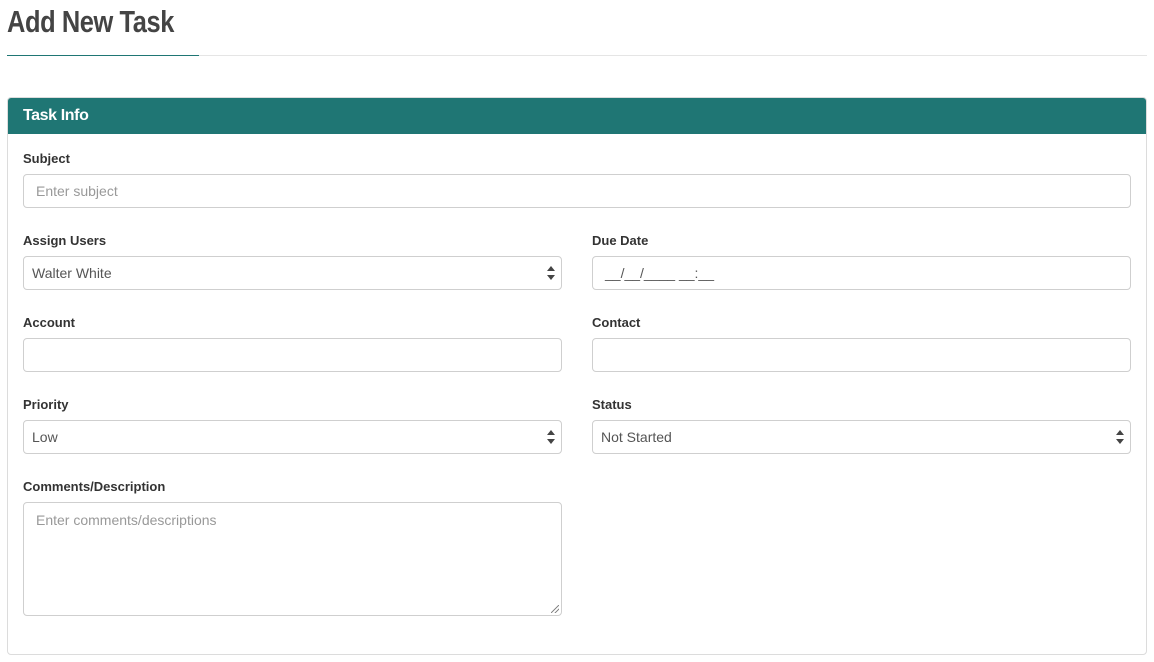 Image resolution: width=1154 pixels, height=662 pixels. I want to click on contact-label: Contact, so click(616, 322).